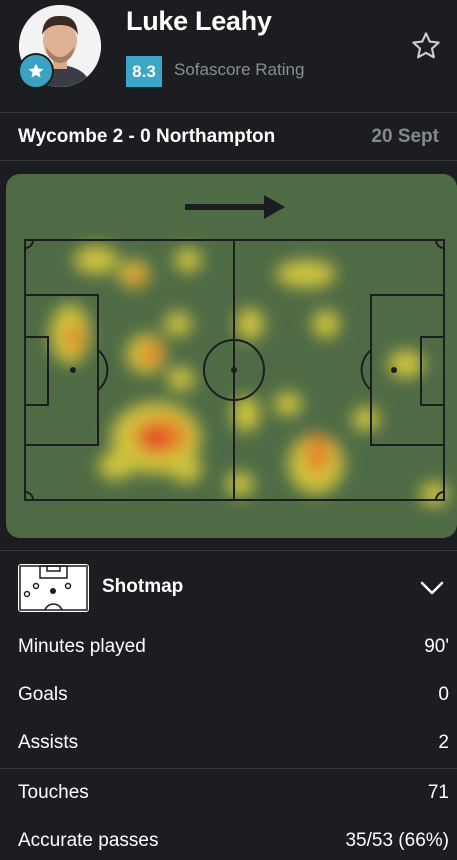 The width and height of the screenshot is (457, 860). I want to click on stat-value: 2, so click(443, 742).